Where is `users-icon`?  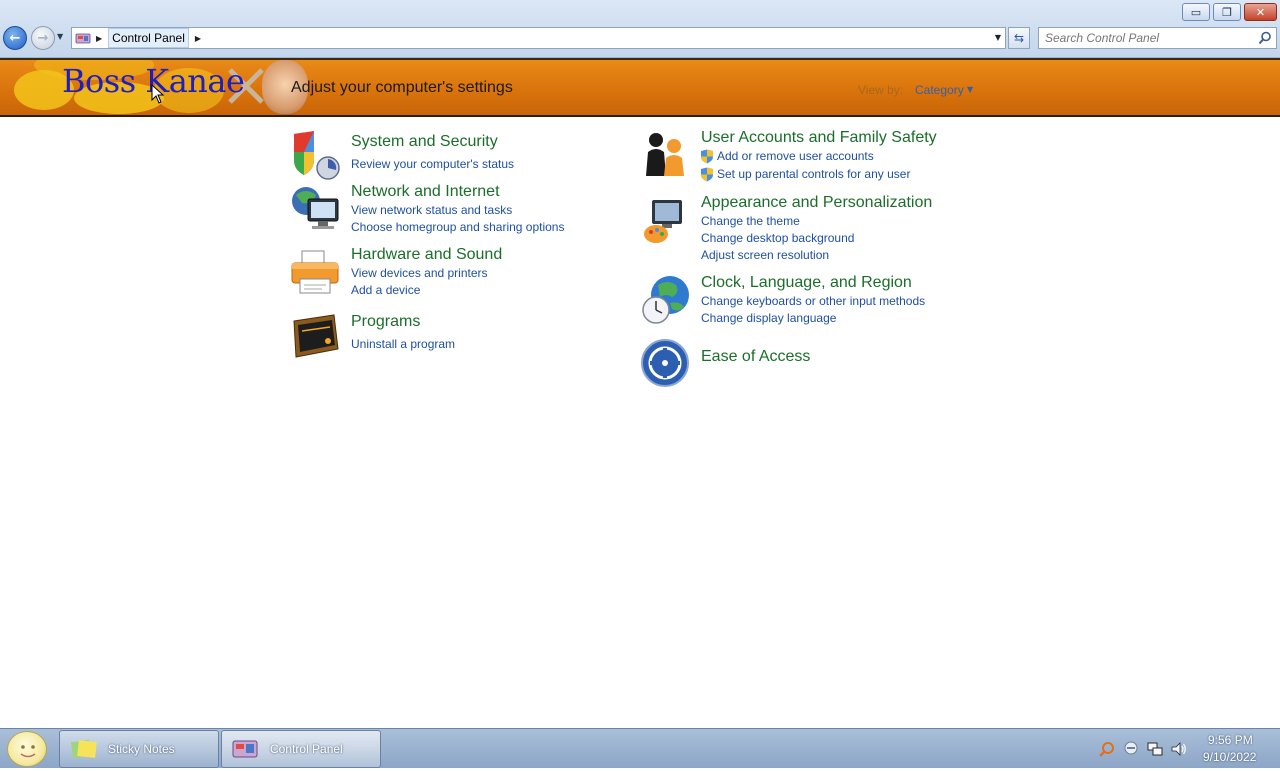 users-icon is located at coordinates (665, 155).